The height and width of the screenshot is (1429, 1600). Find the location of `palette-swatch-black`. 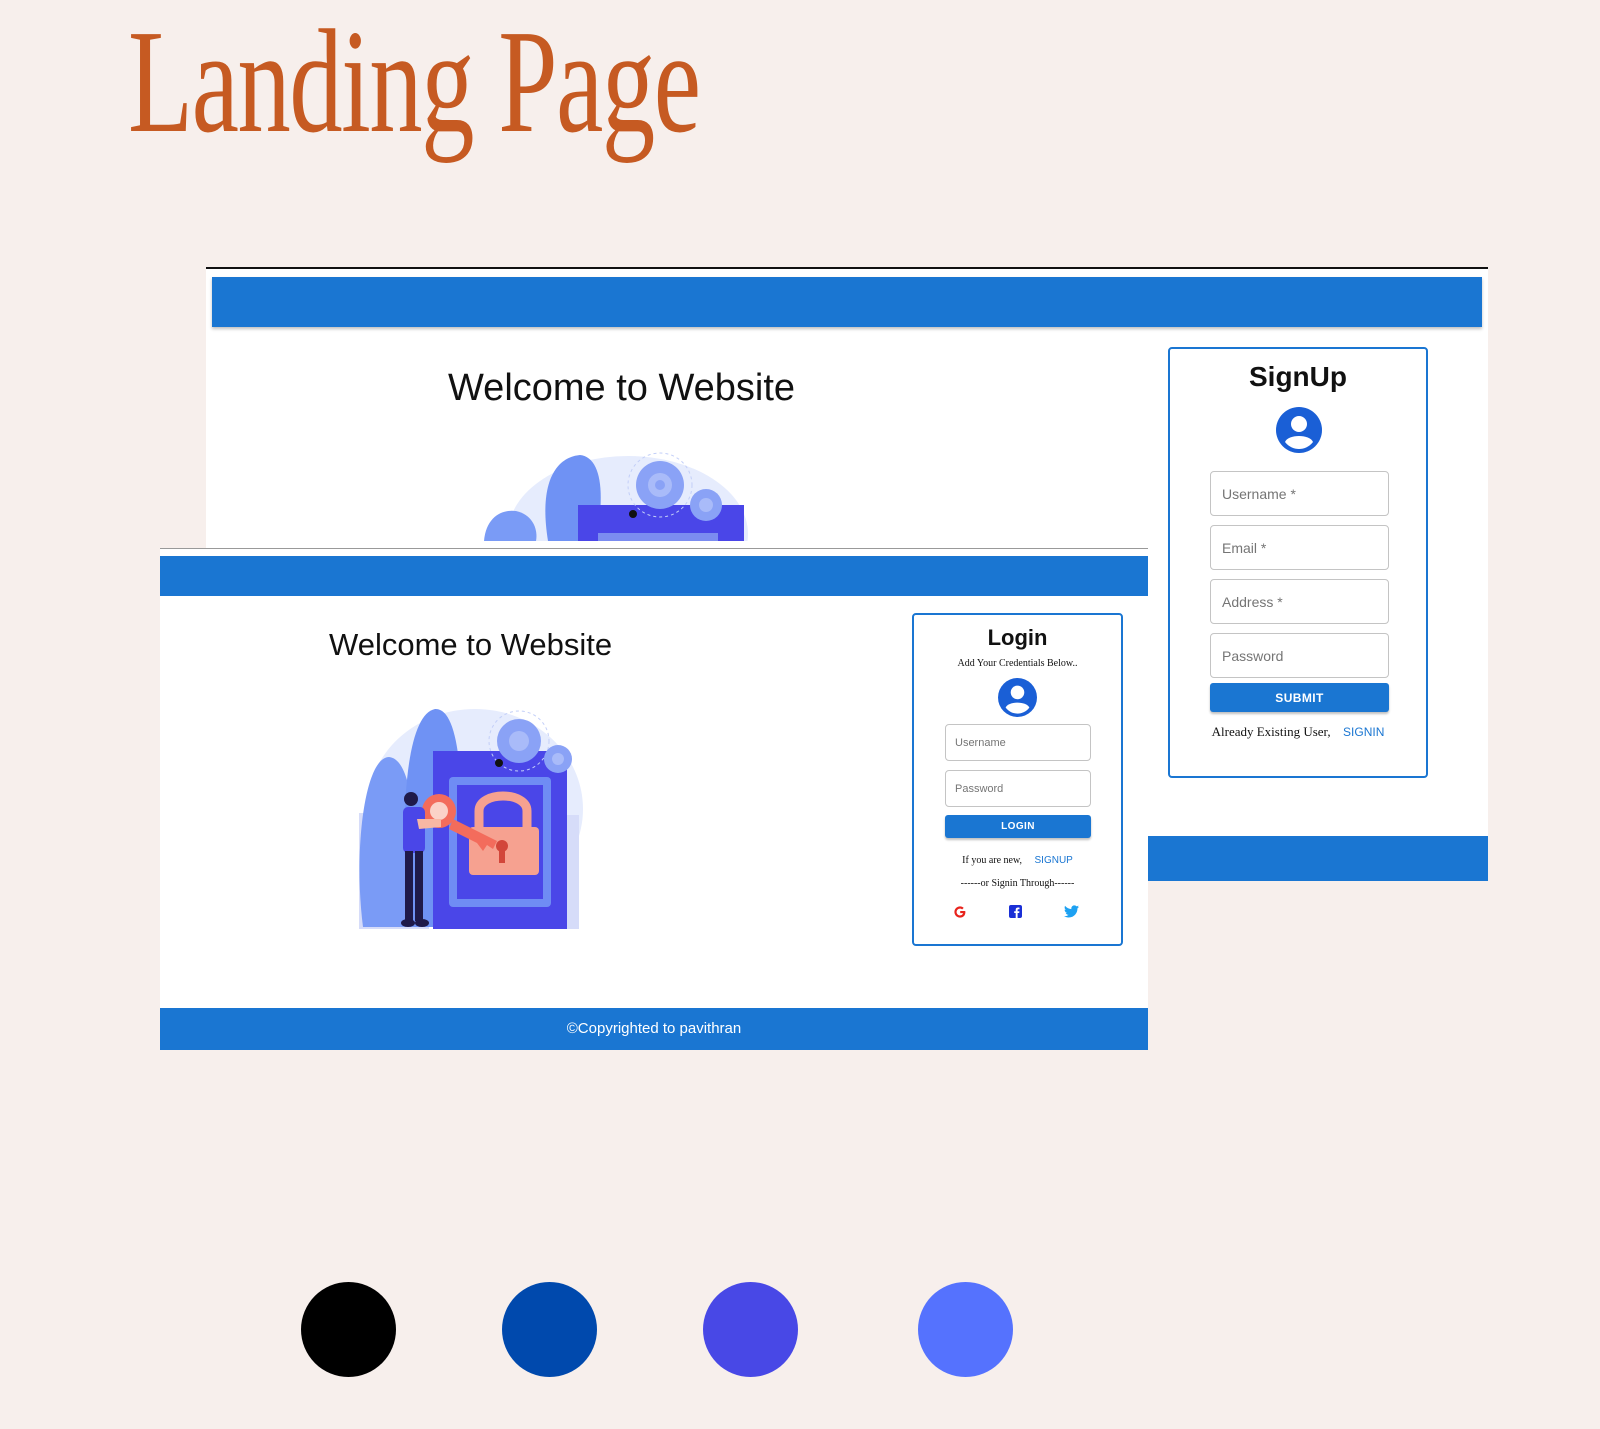

palette-swatch-black is located at coordinates (348, 1329).